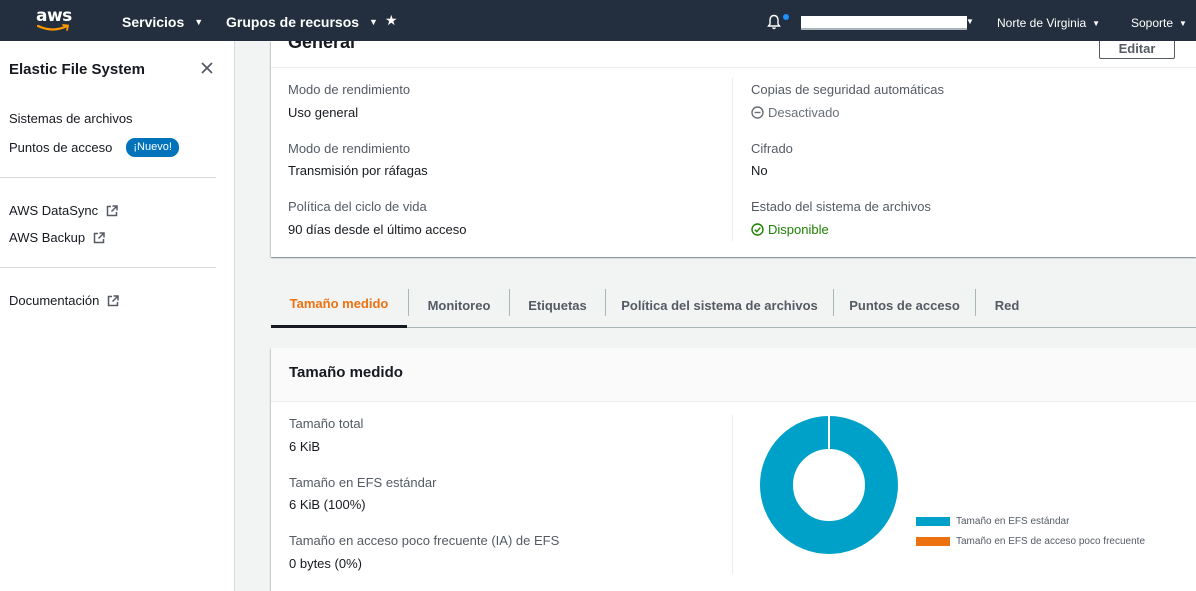 The height and width of the screenshot is (591, 1196). I want to click on general-title: General, so click(322, 46).